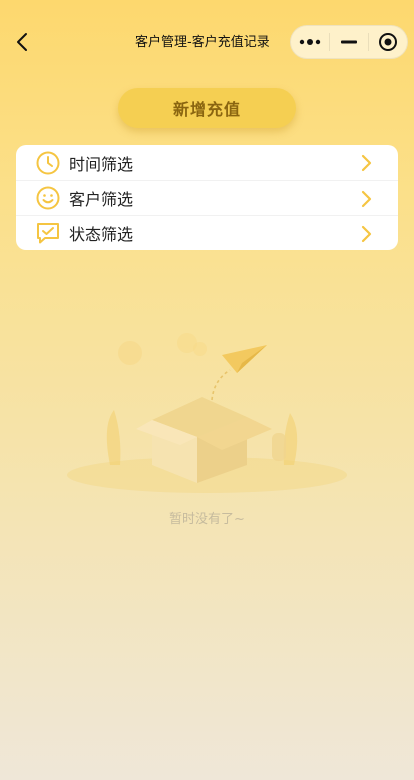 The width and height of the screenshot is (414, 780). I want to click on smiley-icon, so click(48, 198).